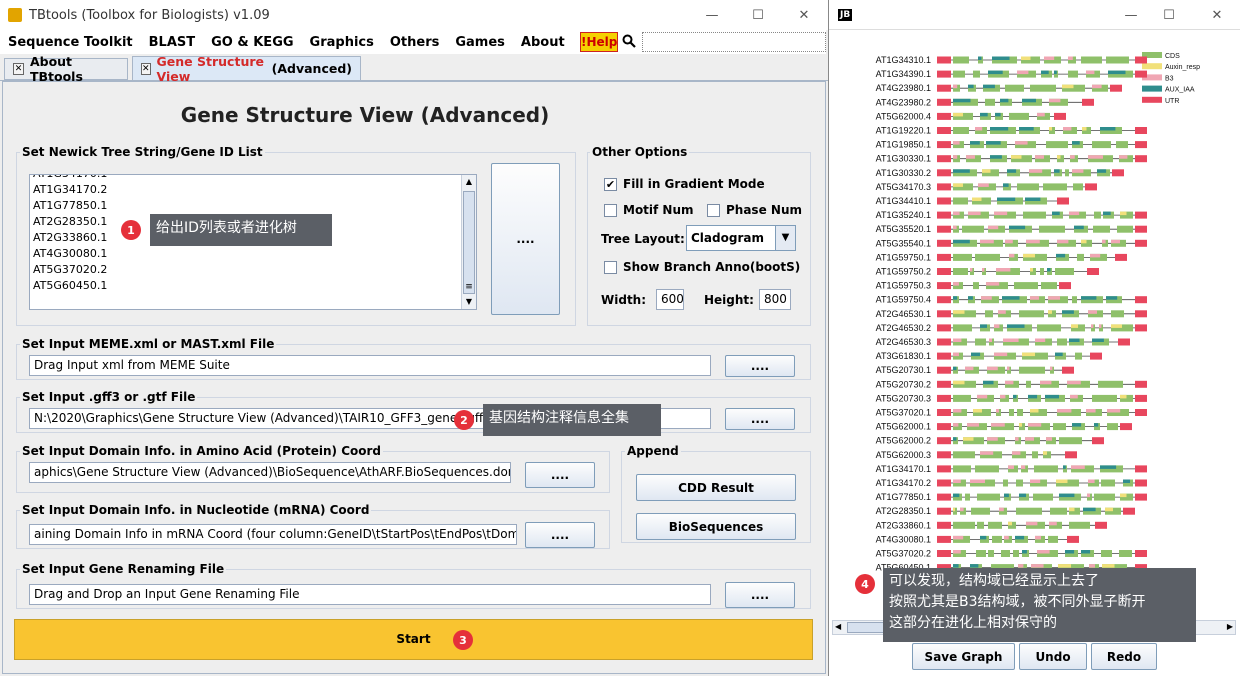 The width and height of the screenshot is (1240, 676). Describe the element at coordinates (246, 69) in the screenshot. I see `tab-gene-structure-view: ✕ Gene Structure View (Advanced)` at that location.